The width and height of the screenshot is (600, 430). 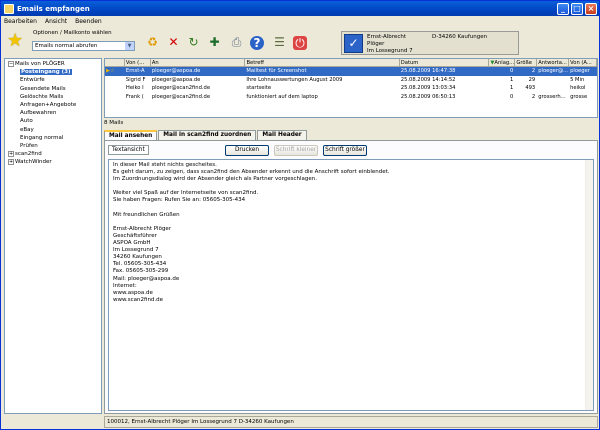 What do you see at coordinates (129, 46) in the screenshot?
I see `chevron-down-icon: ▼` at bounding box center [129, 46].